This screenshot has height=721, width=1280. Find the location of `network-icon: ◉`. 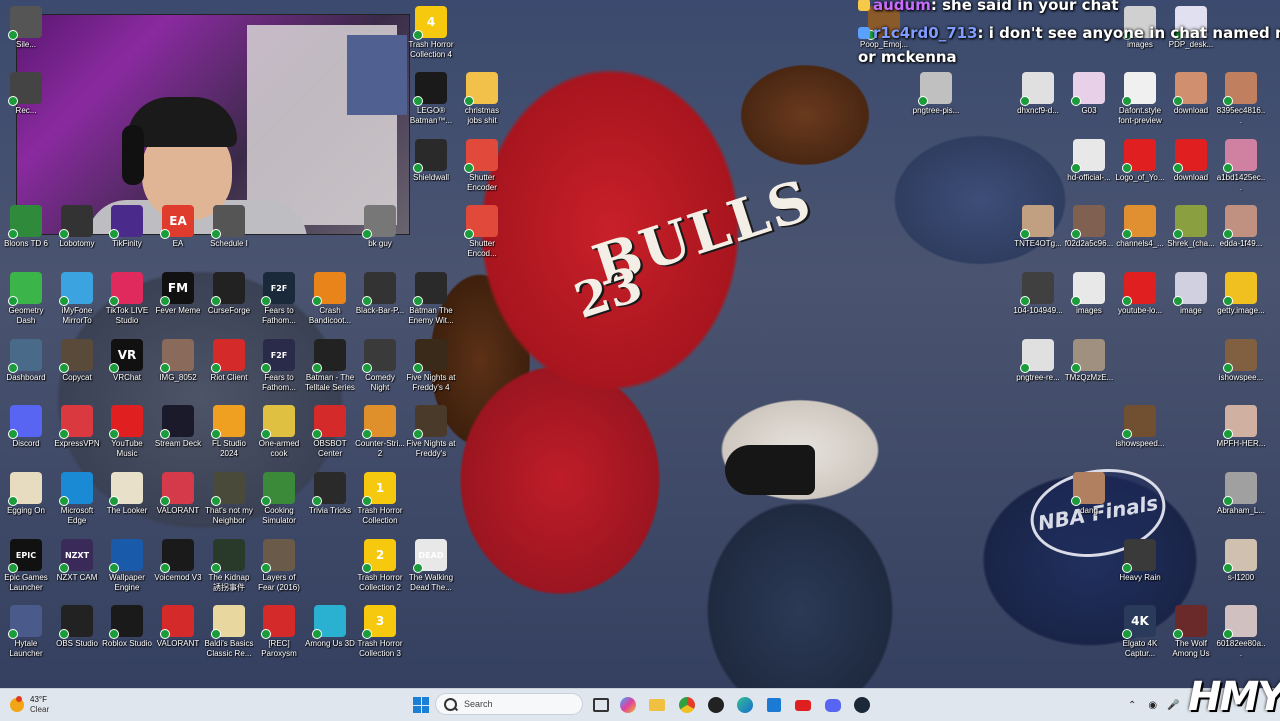

network-icon: ◉ is located at coordinates (1152, 705).